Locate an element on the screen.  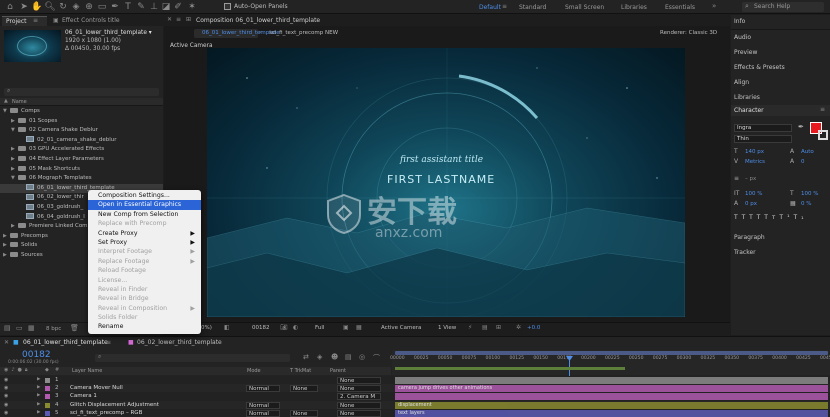
timeline-close-icon: ✕ is located at coordinates (6, 342).